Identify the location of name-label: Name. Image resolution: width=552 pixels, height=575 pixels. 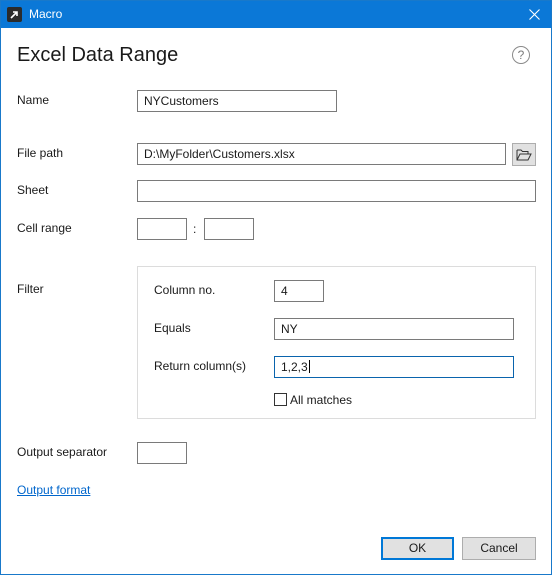
(33, 100).